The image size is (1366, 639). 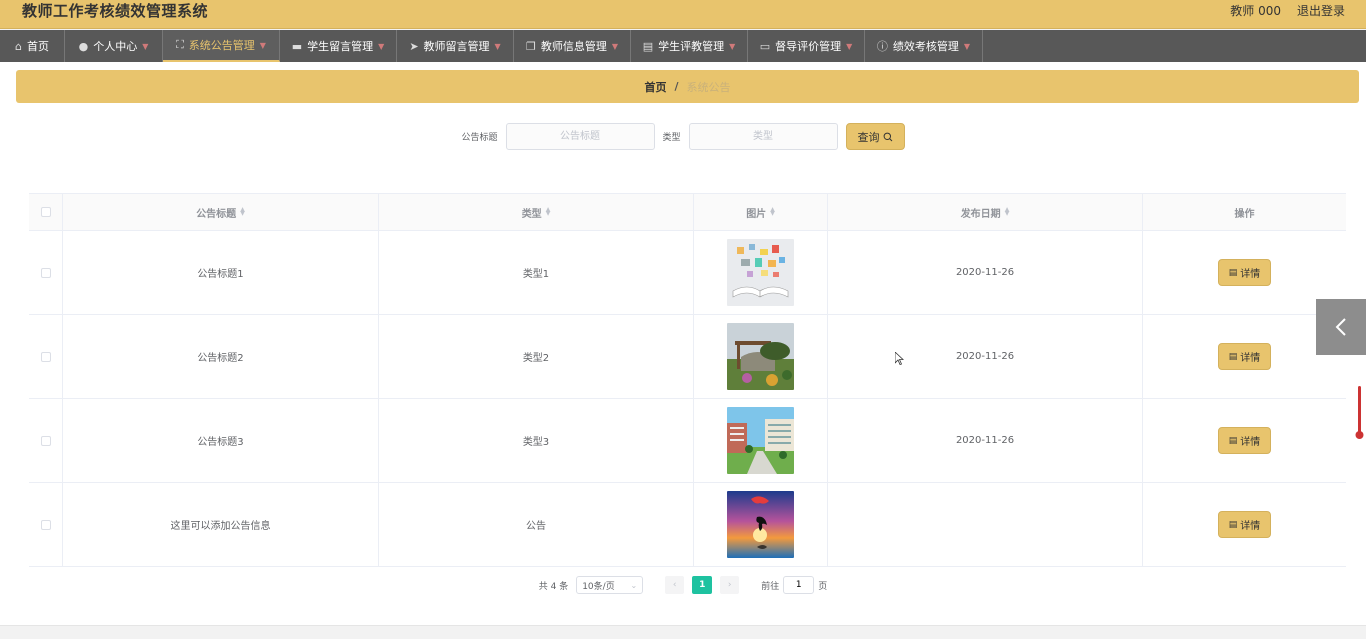 I want to click on header-date: 发布日期 ▲ ▼, so click(x=985, y=212).